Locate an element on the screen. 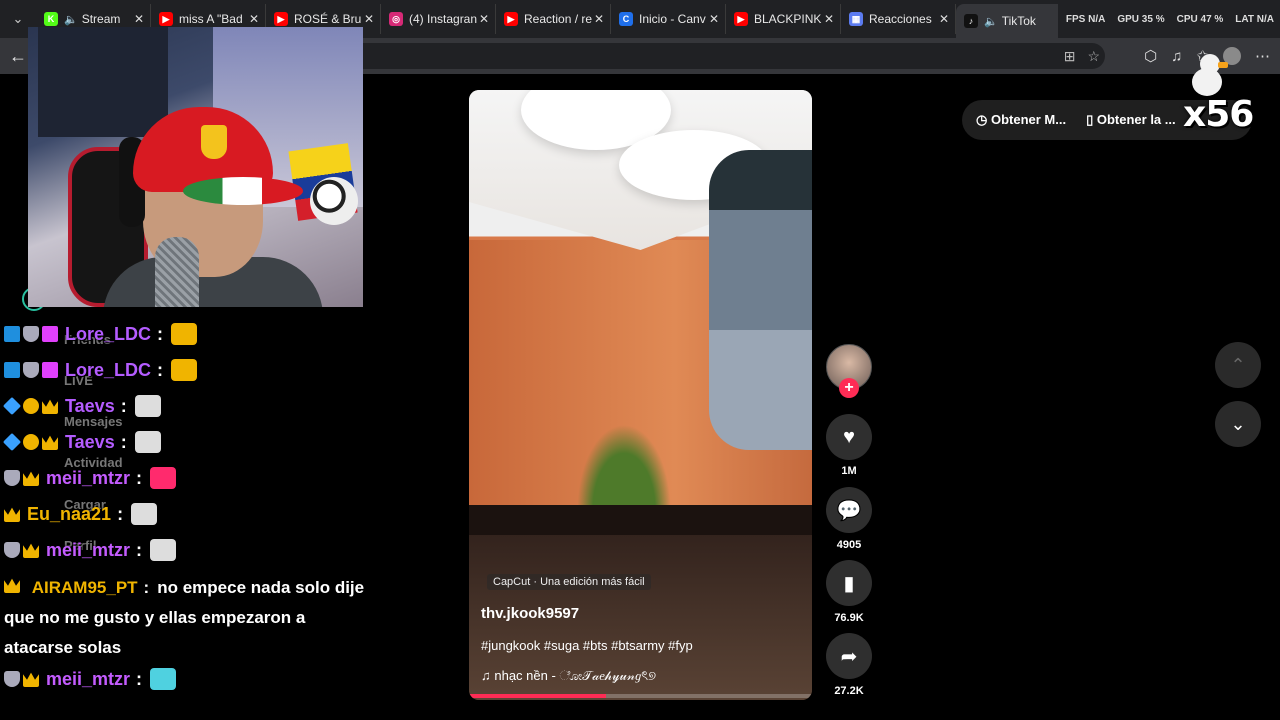 Image resolution: width=1280 pixels, height=720 pixels. like-button: ♥ is located at coordinates (849, 437).